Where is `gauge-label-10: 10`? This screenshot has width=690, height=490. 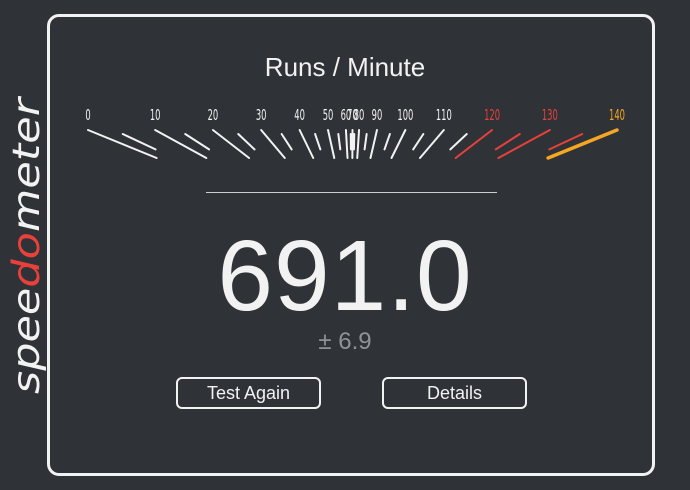
gauge-label-10: 10 is located at coordinates (155, 115).